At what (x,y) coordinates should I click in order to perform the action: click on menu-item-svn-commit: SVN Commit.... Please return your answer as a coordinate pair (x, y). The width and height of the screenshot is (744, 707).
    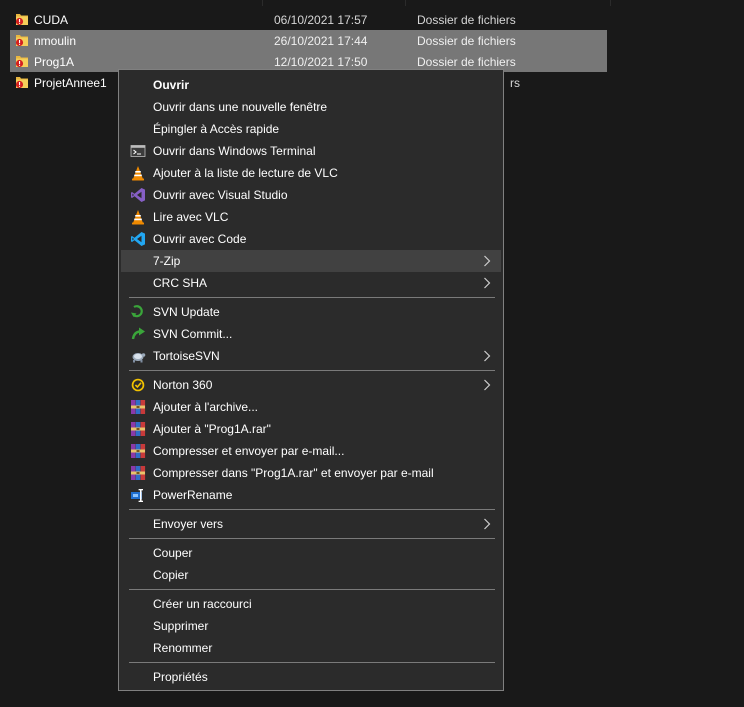
    Looking at the image, I should click on (311, 334).